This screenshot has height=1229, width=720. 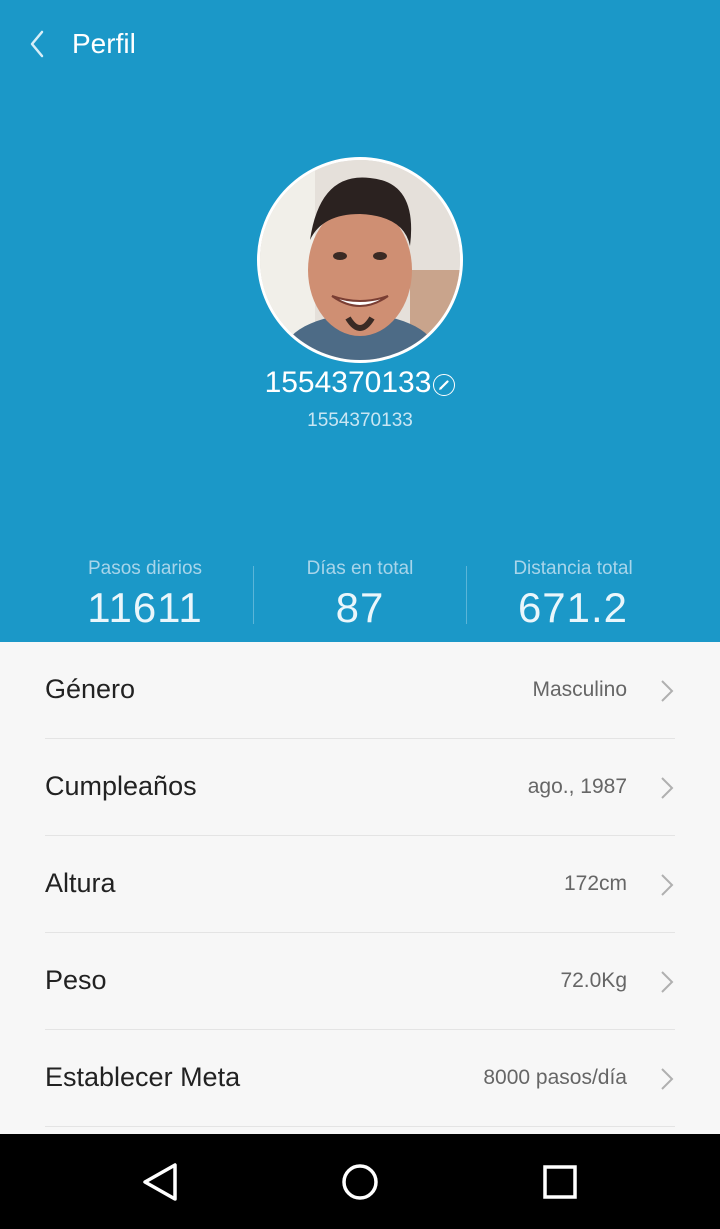 I want to click on avatar-photo, so click(x=360, y=260).